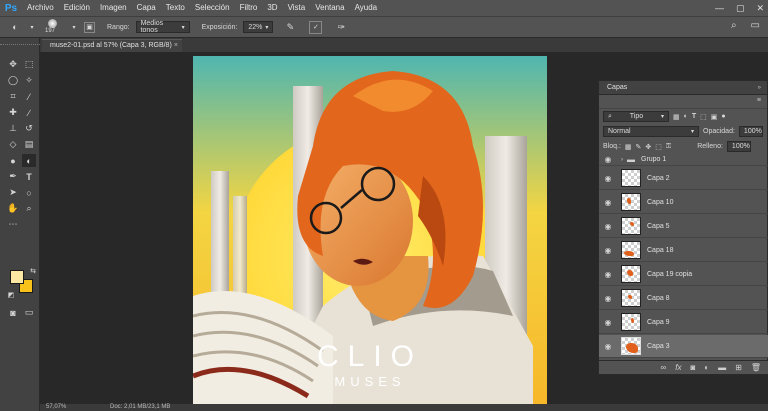 The width and height of the screenshot is (768, 411). Describe the element at coordinates (17, 277) in the screenshot. I see `foreground-color-swatch` at that location.